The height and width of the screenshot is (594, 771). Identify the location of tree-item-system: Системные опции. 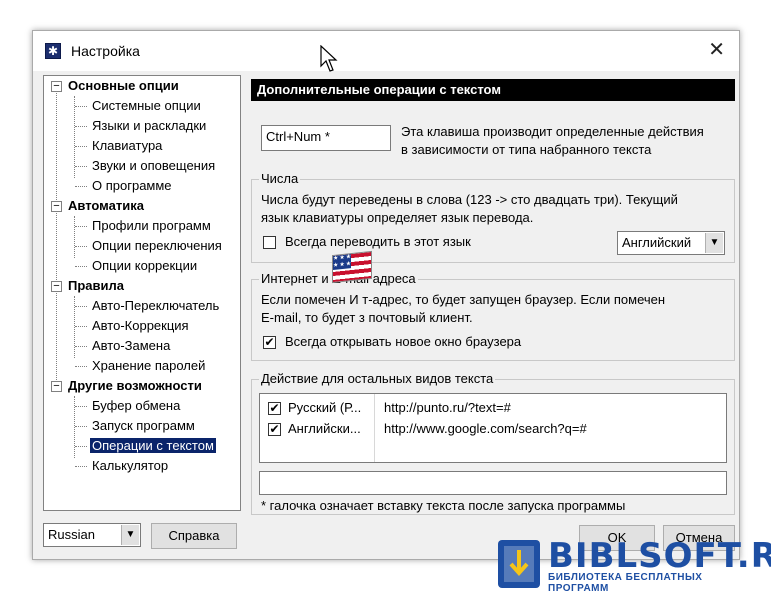
(146, 106).